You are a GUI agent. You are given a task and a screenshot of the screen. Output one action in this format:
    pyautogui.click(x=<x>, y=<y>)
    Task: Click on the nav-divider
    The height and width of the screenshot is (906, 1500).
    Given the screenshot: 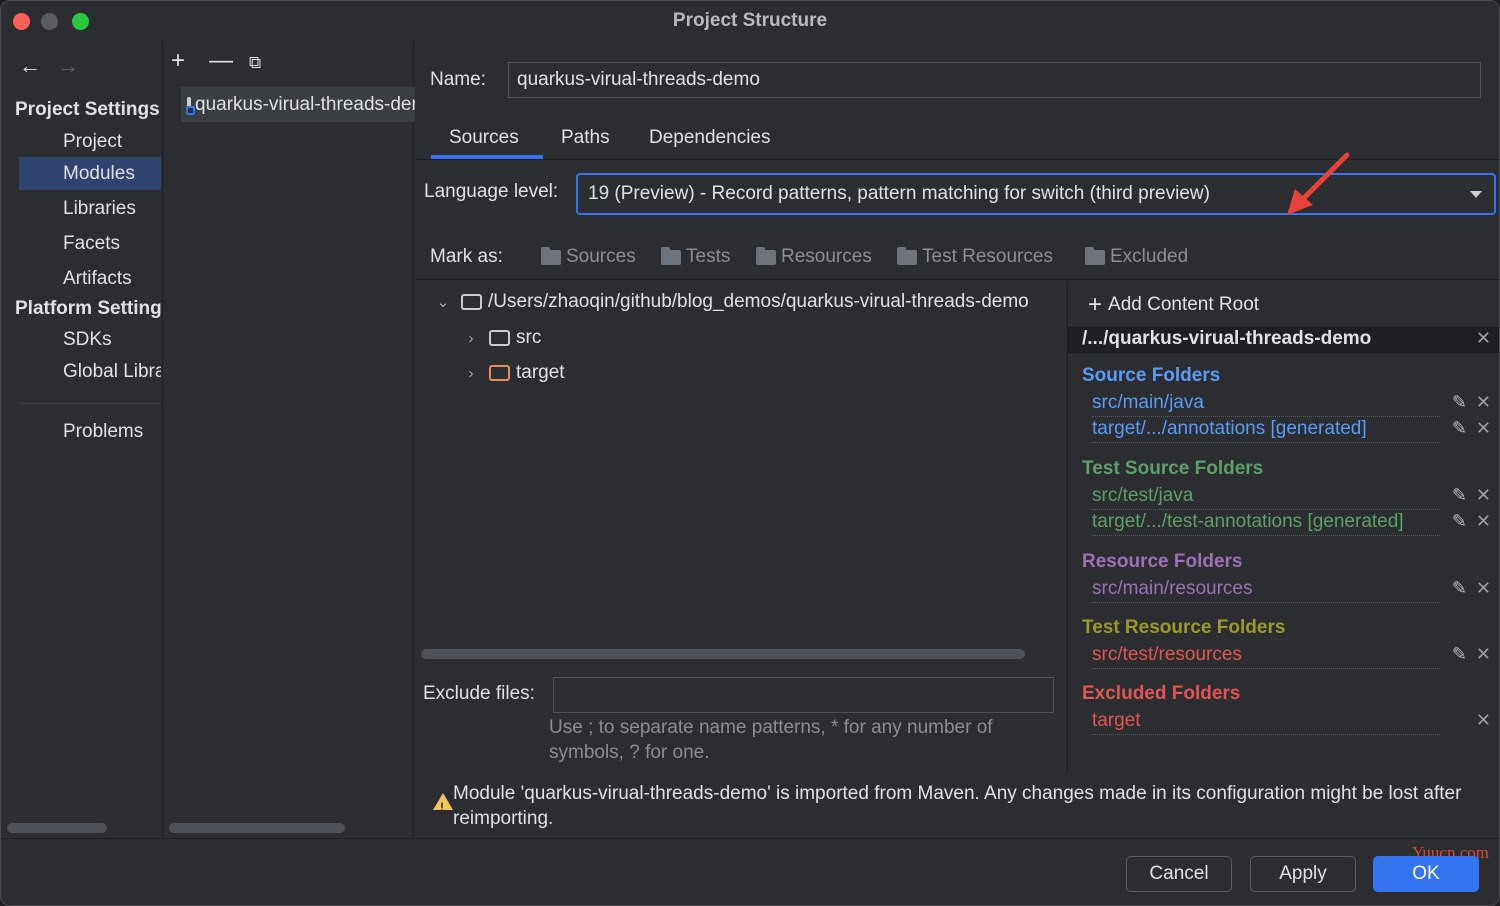 What is the action you would take?
    pyautogui.click(x=90, y=403)
    